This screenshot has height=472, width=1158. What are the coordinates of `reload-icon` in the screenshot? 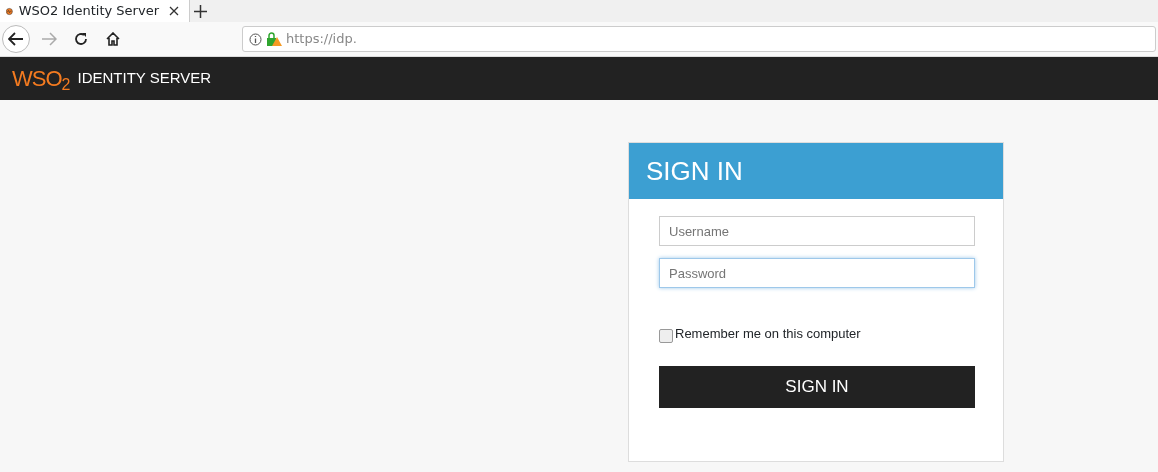 It's located at (81, 39).